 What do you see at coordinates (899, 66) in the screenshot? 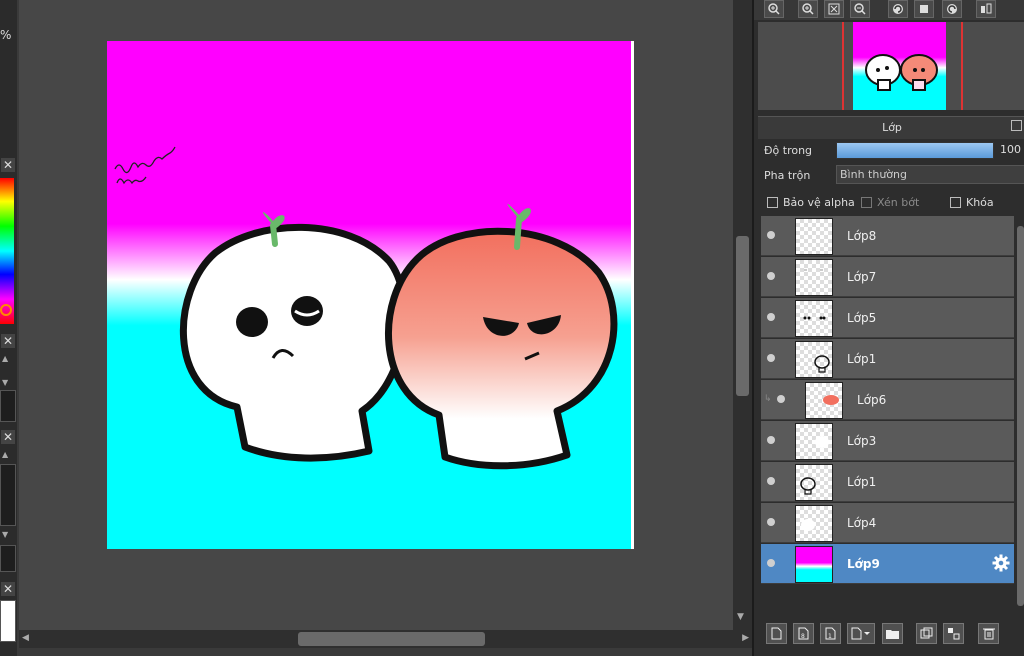
I see `navigator-thumbnail` at bounding box center [899, 66].